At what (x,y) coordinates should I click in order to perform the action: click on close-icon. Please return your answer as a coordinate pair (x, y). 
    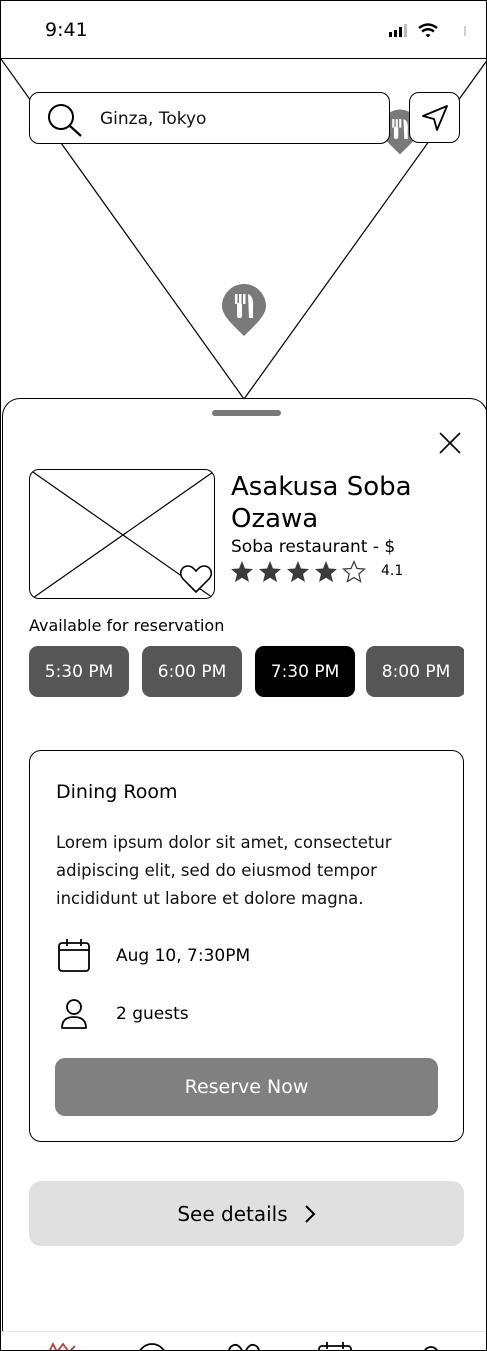
    Looking at the image, I should click on (450, 443).